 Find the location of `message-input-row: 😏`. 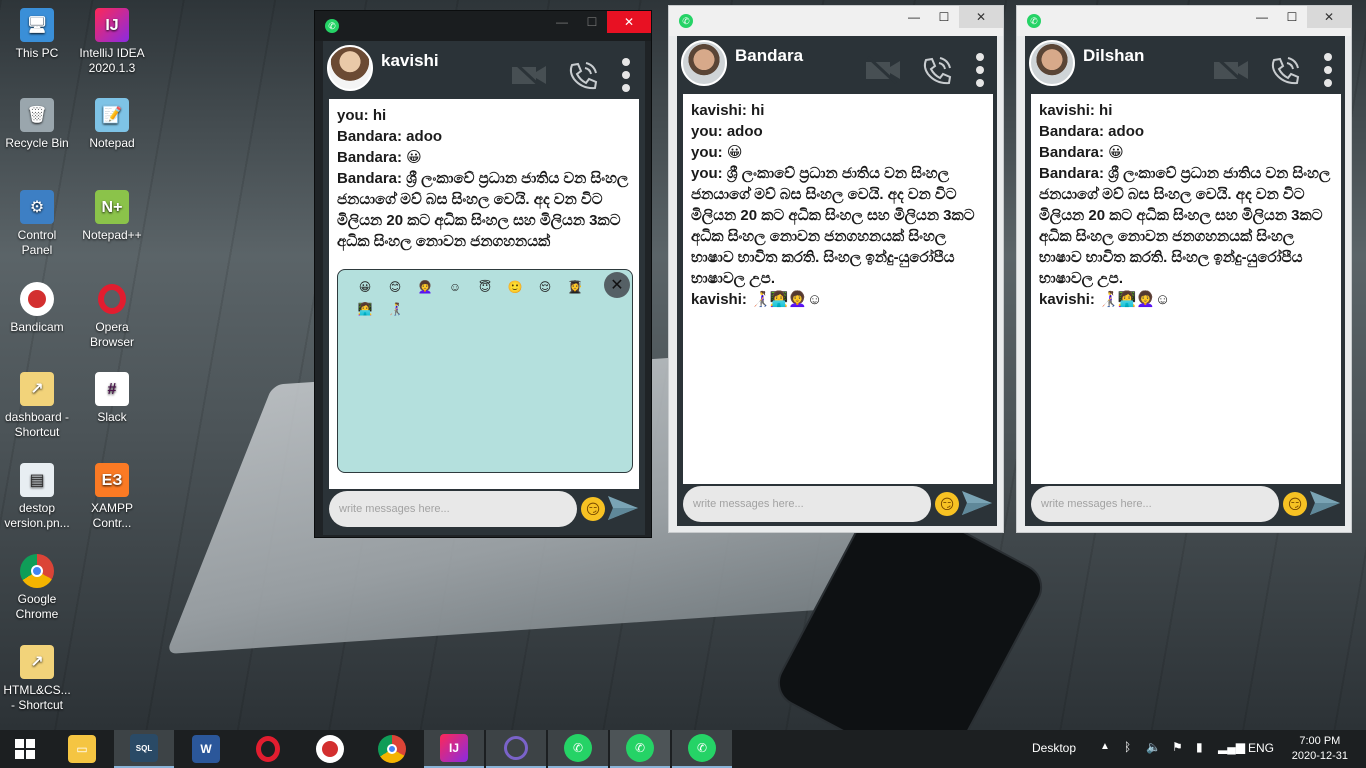

message-input-row: 😏 is located at coordinates (1186, 505).